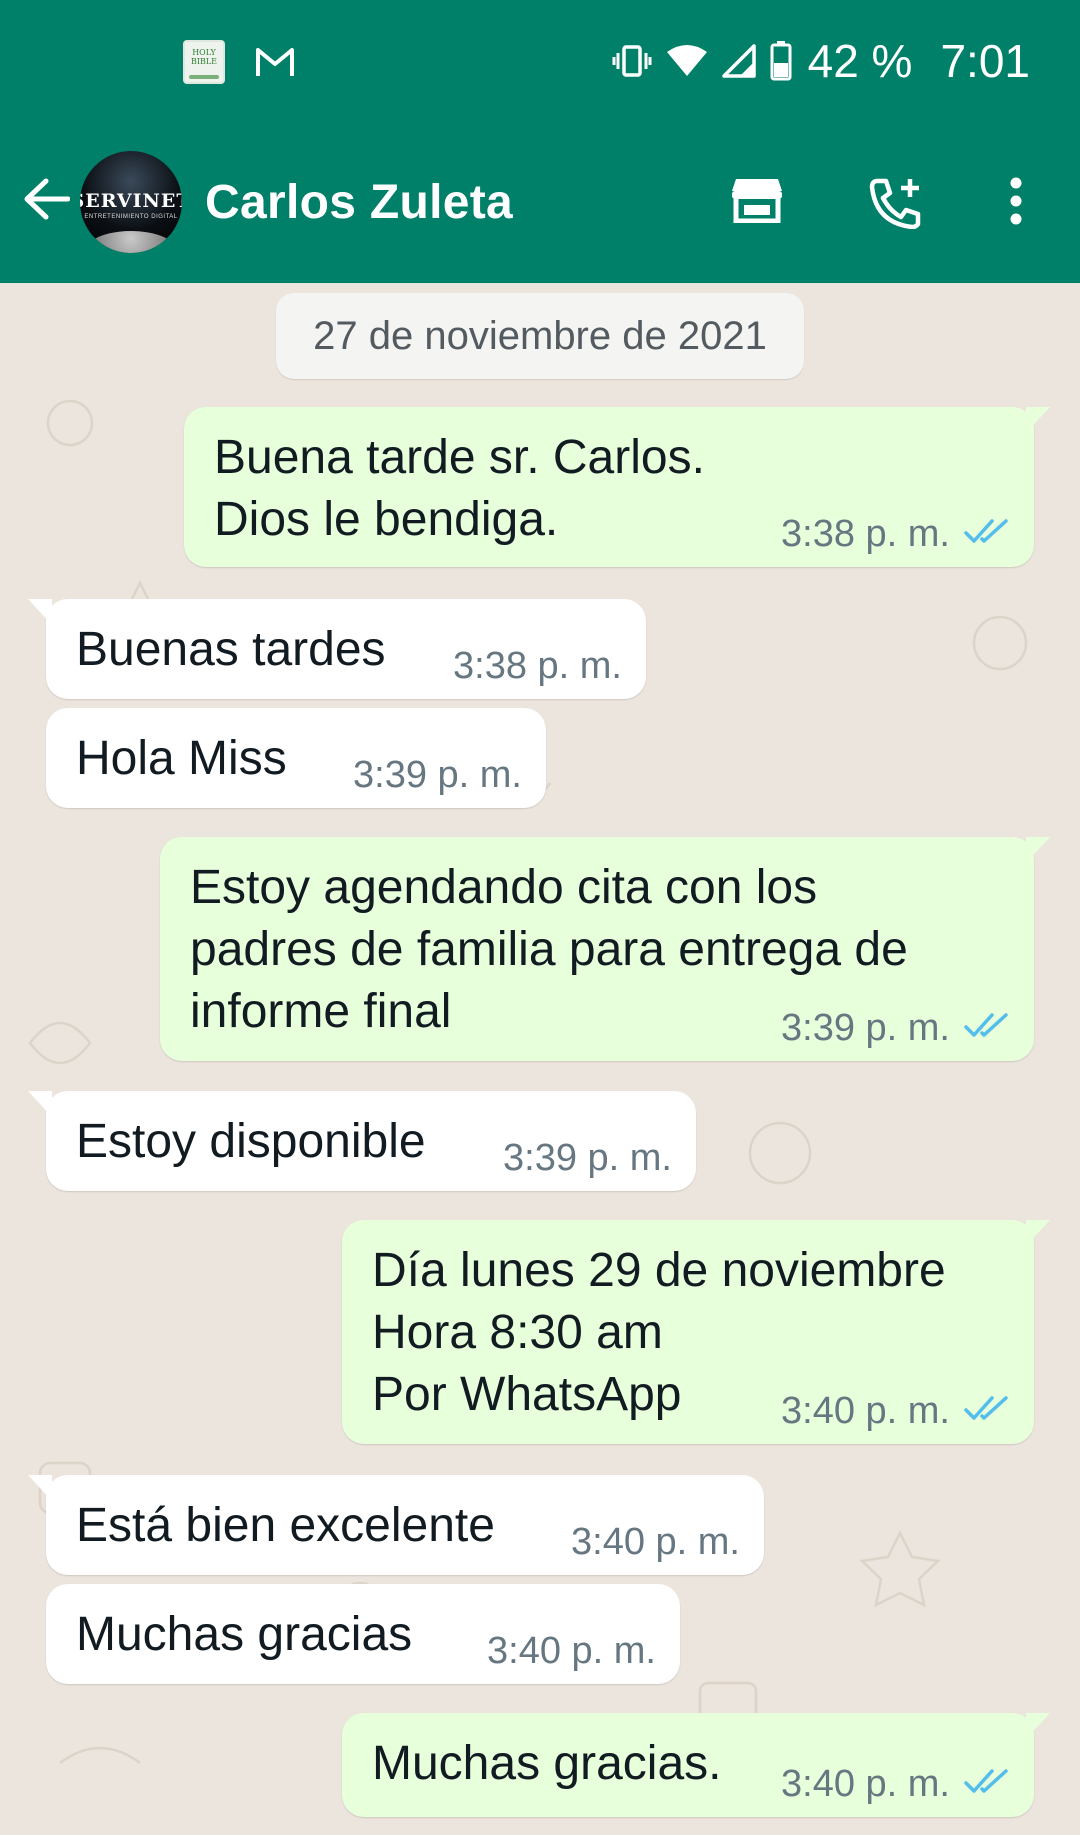 Image resolution: width=1080 pixels, height=1835 pixels. Describe the element at coordinates (46, 201) in the screenshot. I see `back-arrow-icon` at that location.